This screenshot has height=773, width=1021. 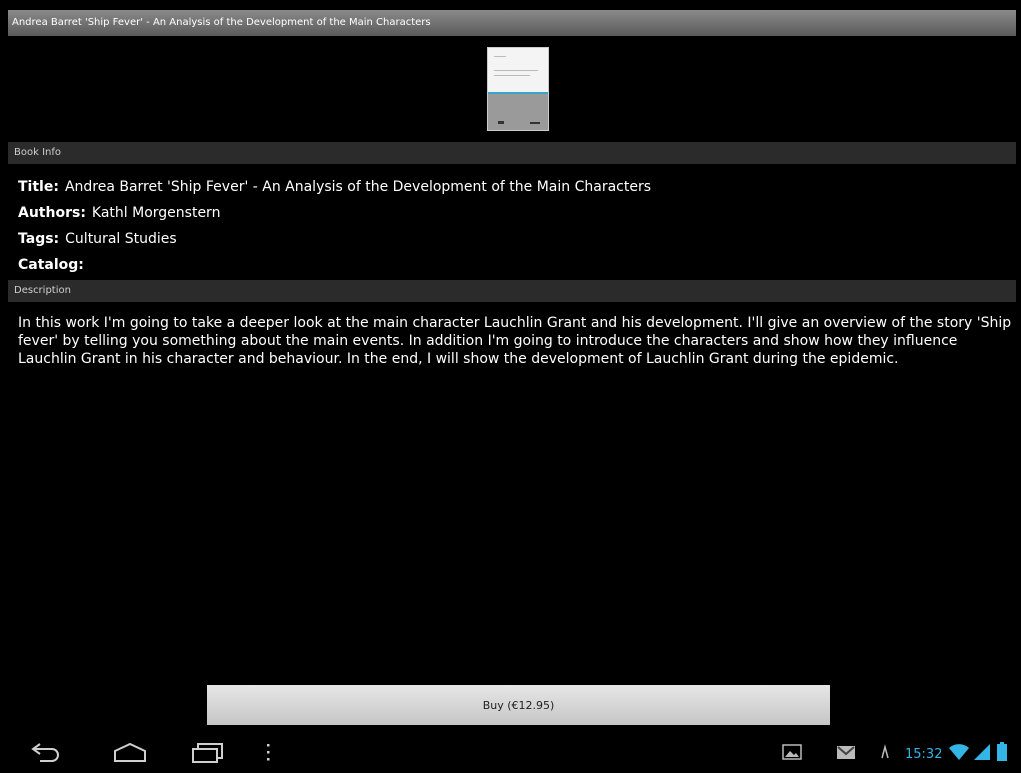 What do you see at coordinates (512, 153) in the screenshot?
I see `book-info-header: Book Info` at bounding box center [512, 153].